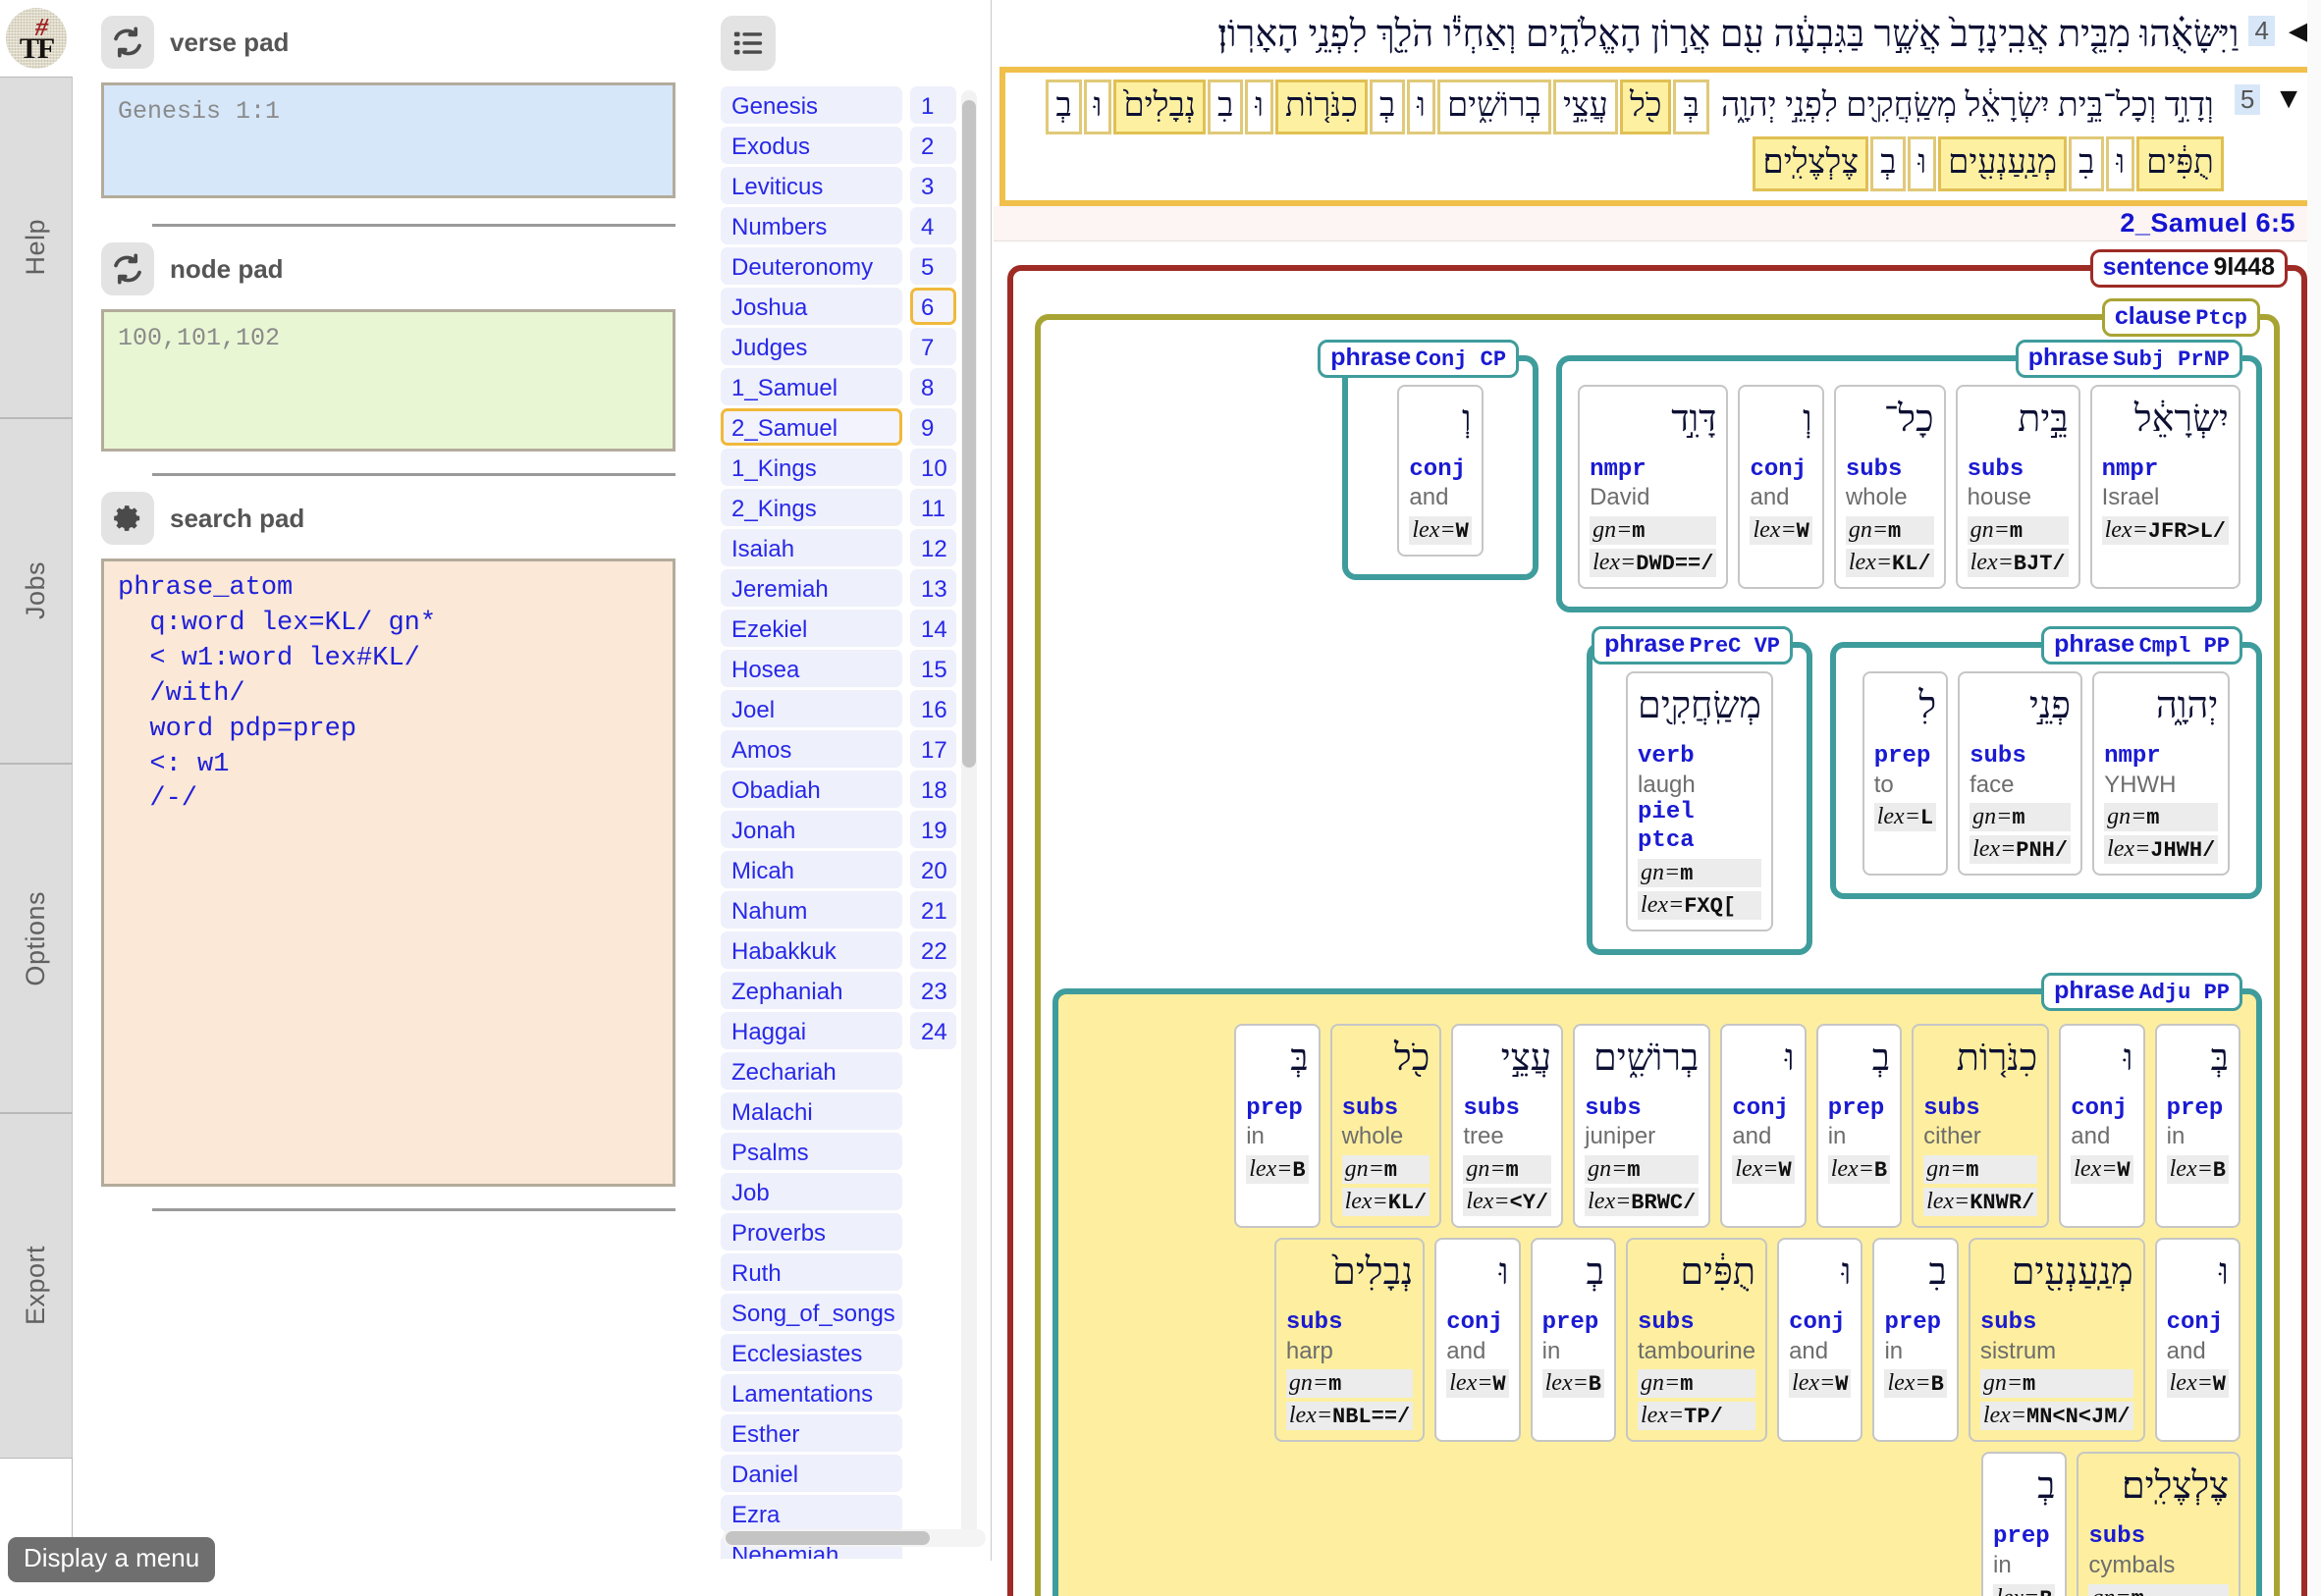  What do you see at coordinates (811, 1272) in the screenshot?
I see `book-item-ruth: Ruth` at bounding box center [811, 1272].